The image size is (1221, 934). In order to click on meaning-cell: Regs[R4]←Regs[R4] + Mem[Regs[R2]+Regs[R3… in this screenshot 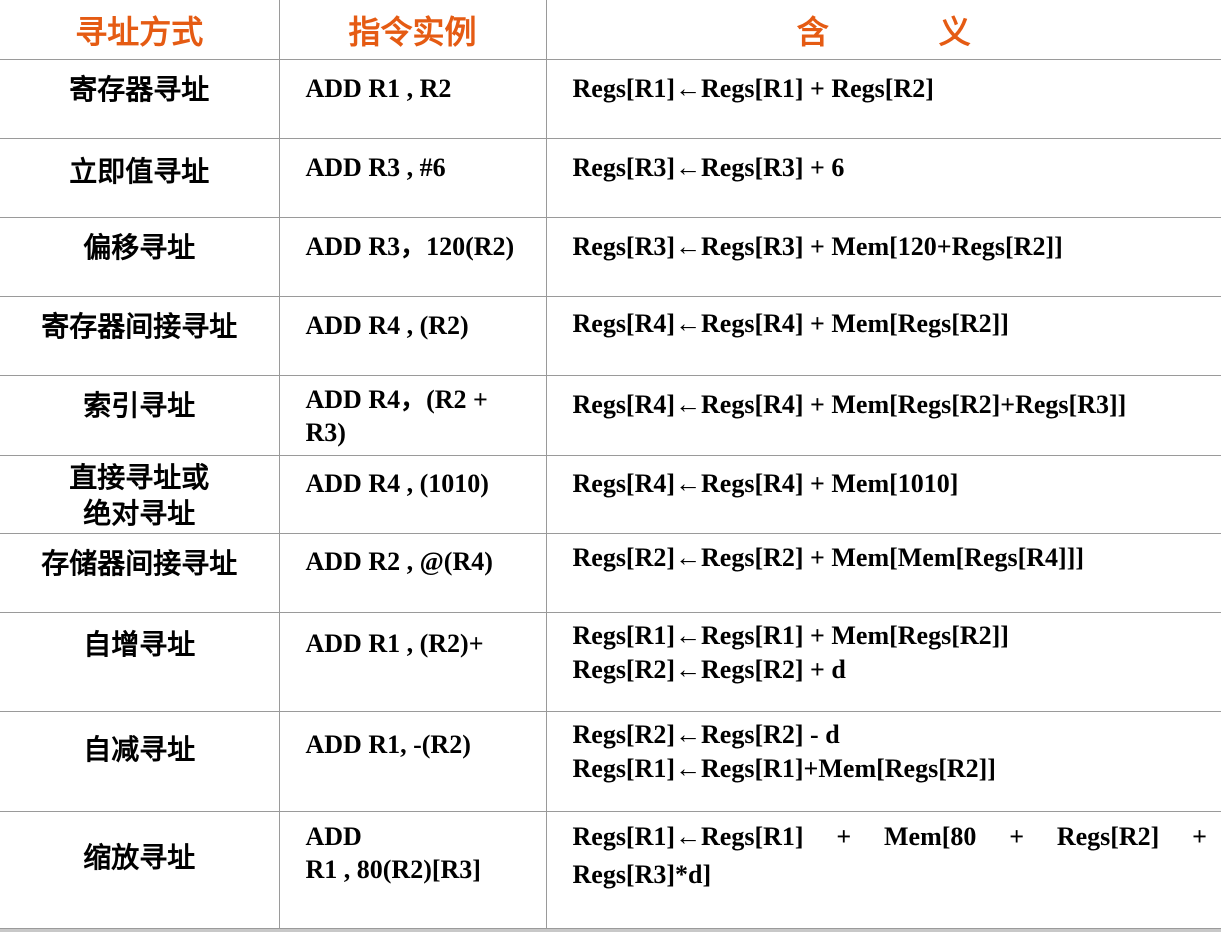, I will do `click(883, 415)`.